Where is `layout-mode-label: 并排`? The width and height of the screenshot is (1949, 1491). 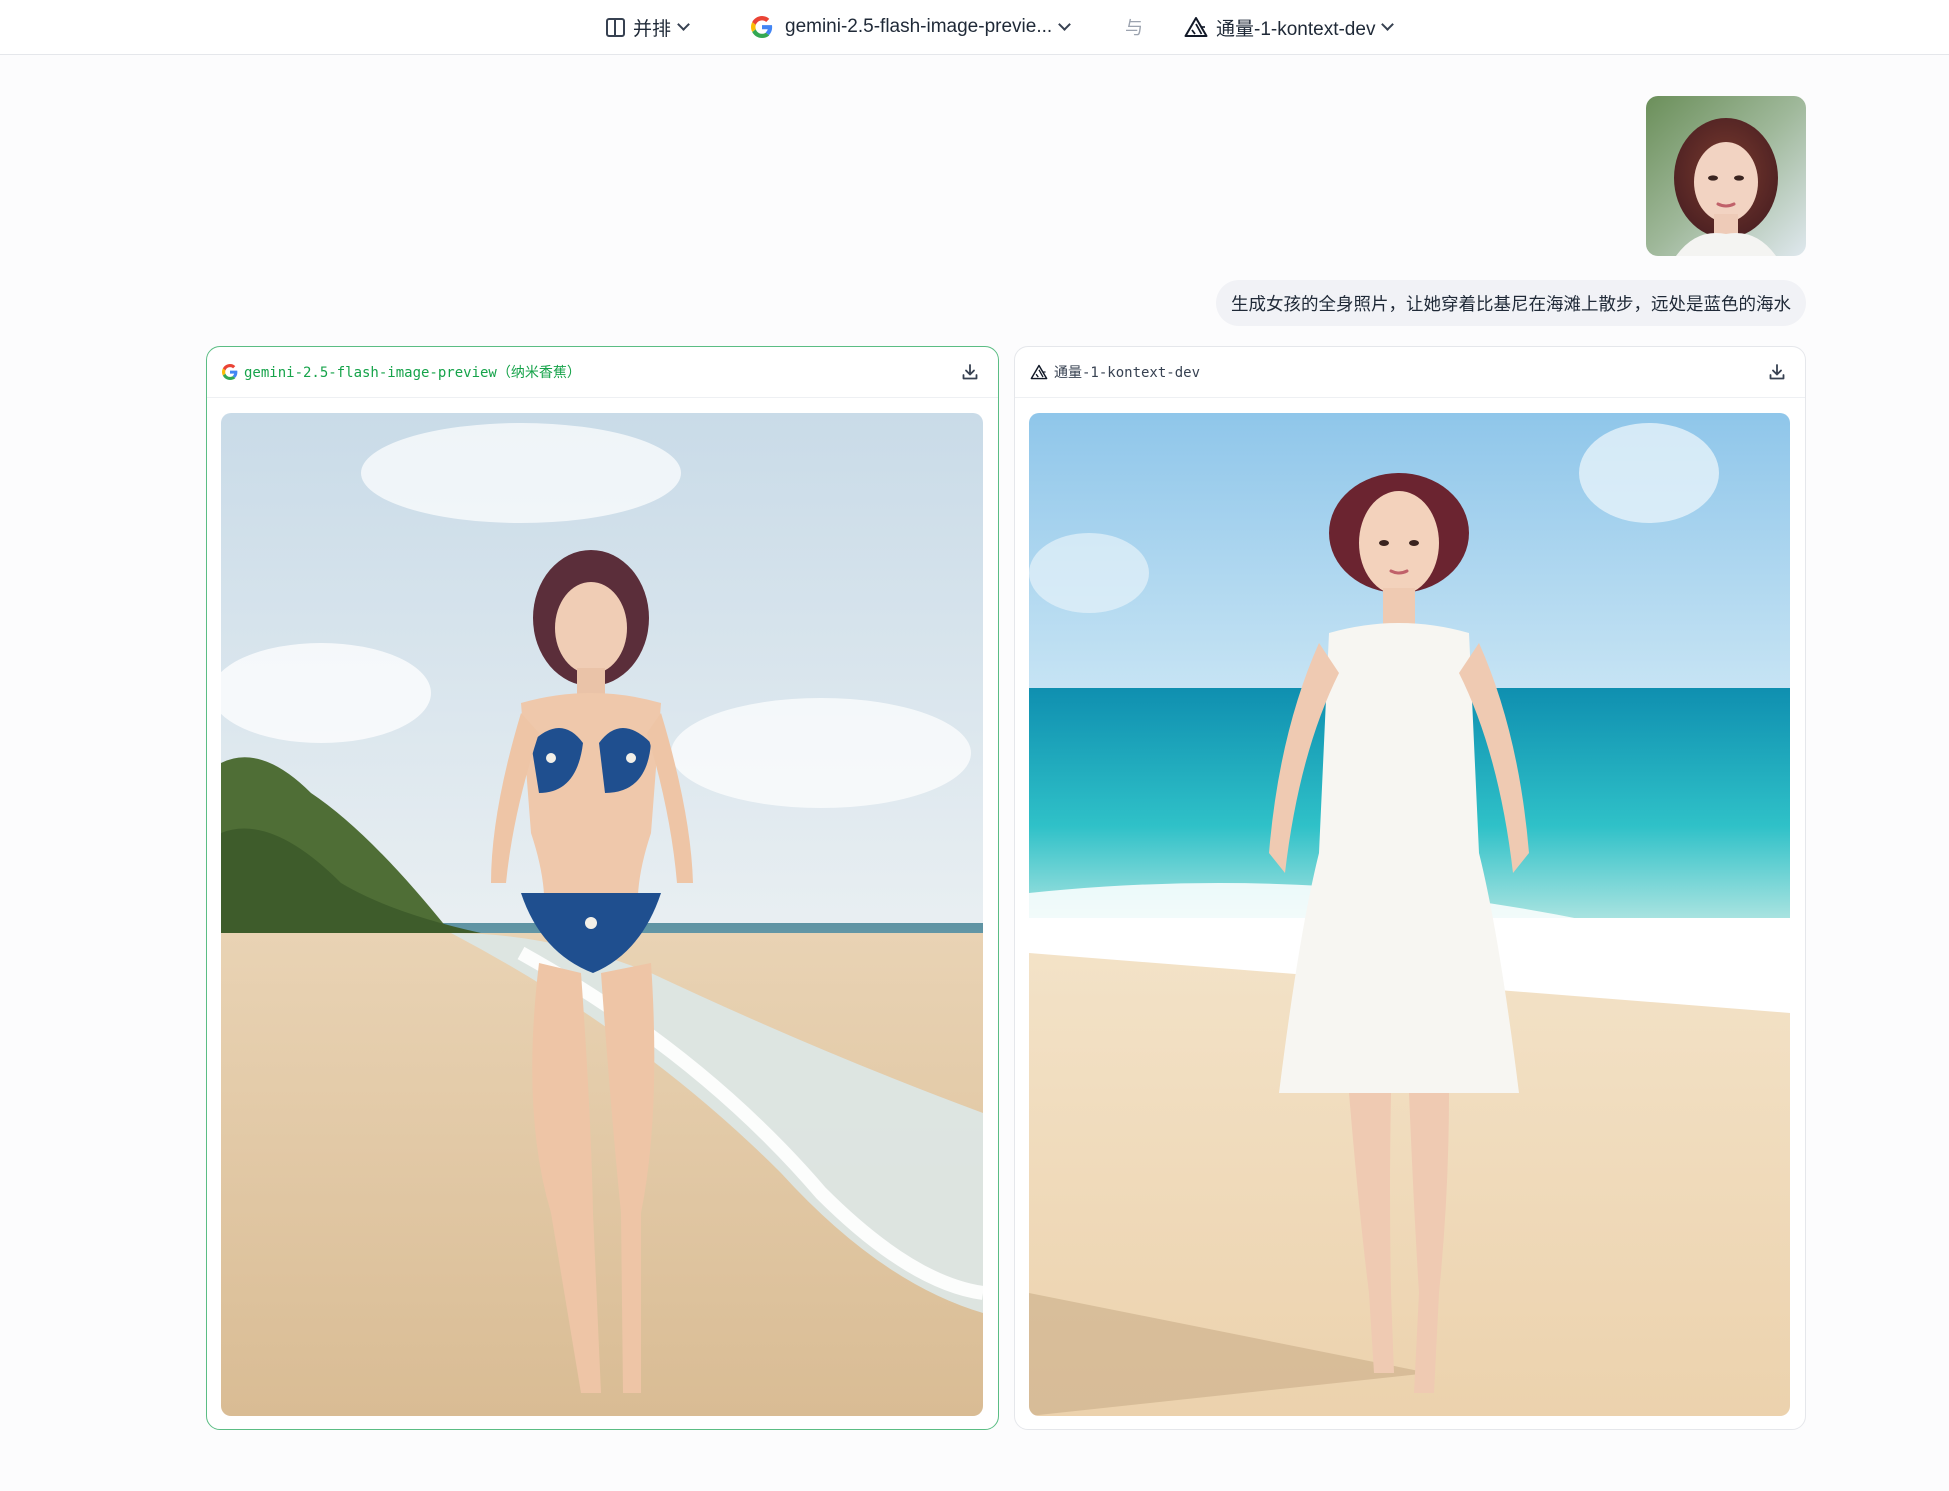
layout-mode-label: 并排 is located at coordinates (652, 29).